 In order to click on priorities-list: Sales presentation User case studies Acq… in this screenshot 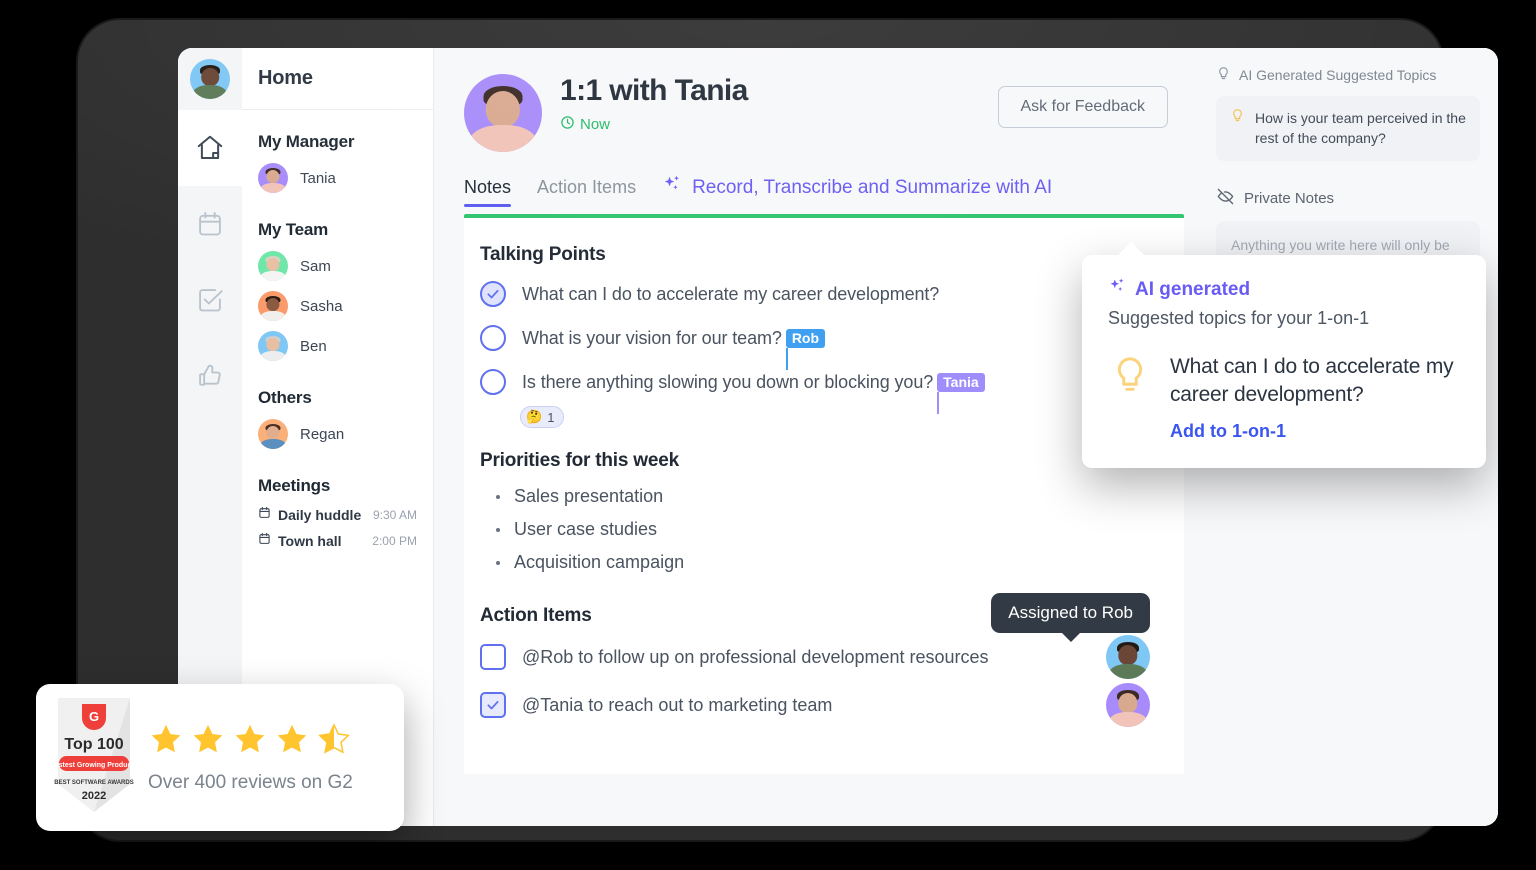, I will do `click(820, 529)`.